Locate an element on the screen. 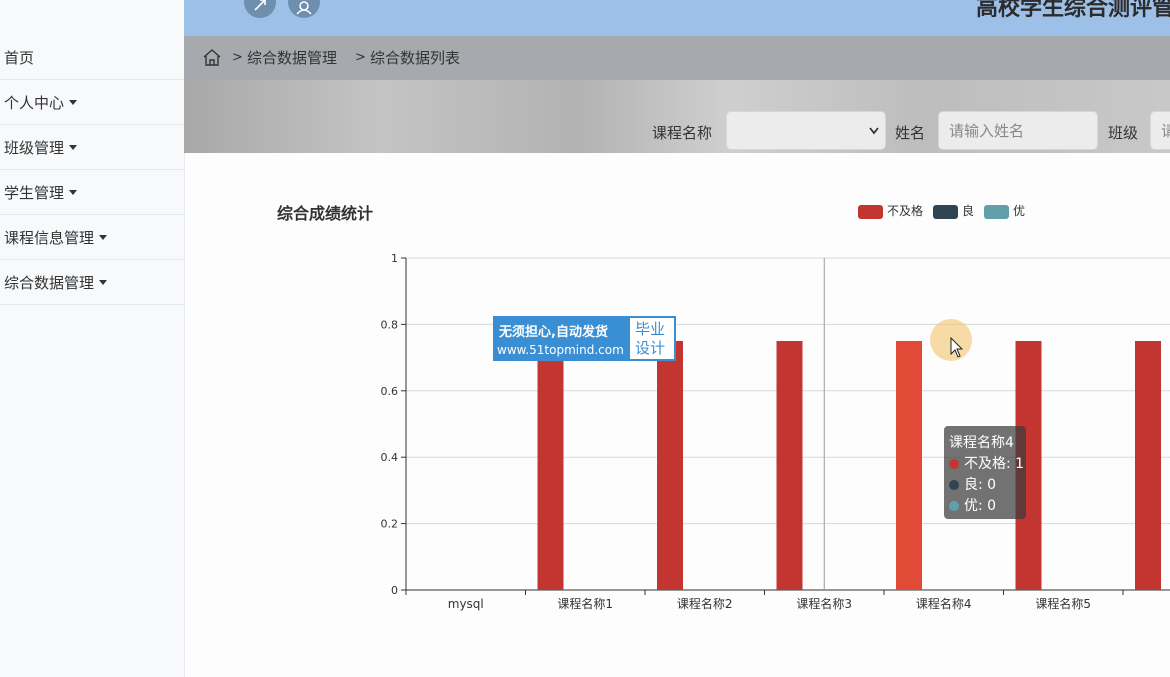  watermark-right1: 毕业 is located at coordinates (650, 329).